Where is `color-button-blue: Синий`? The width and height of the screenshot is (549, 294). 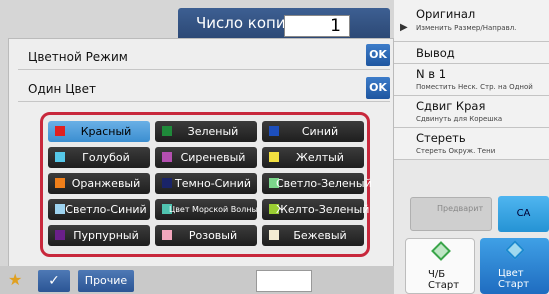
color-button-blue: Синий is located at coordinates (313, 131).